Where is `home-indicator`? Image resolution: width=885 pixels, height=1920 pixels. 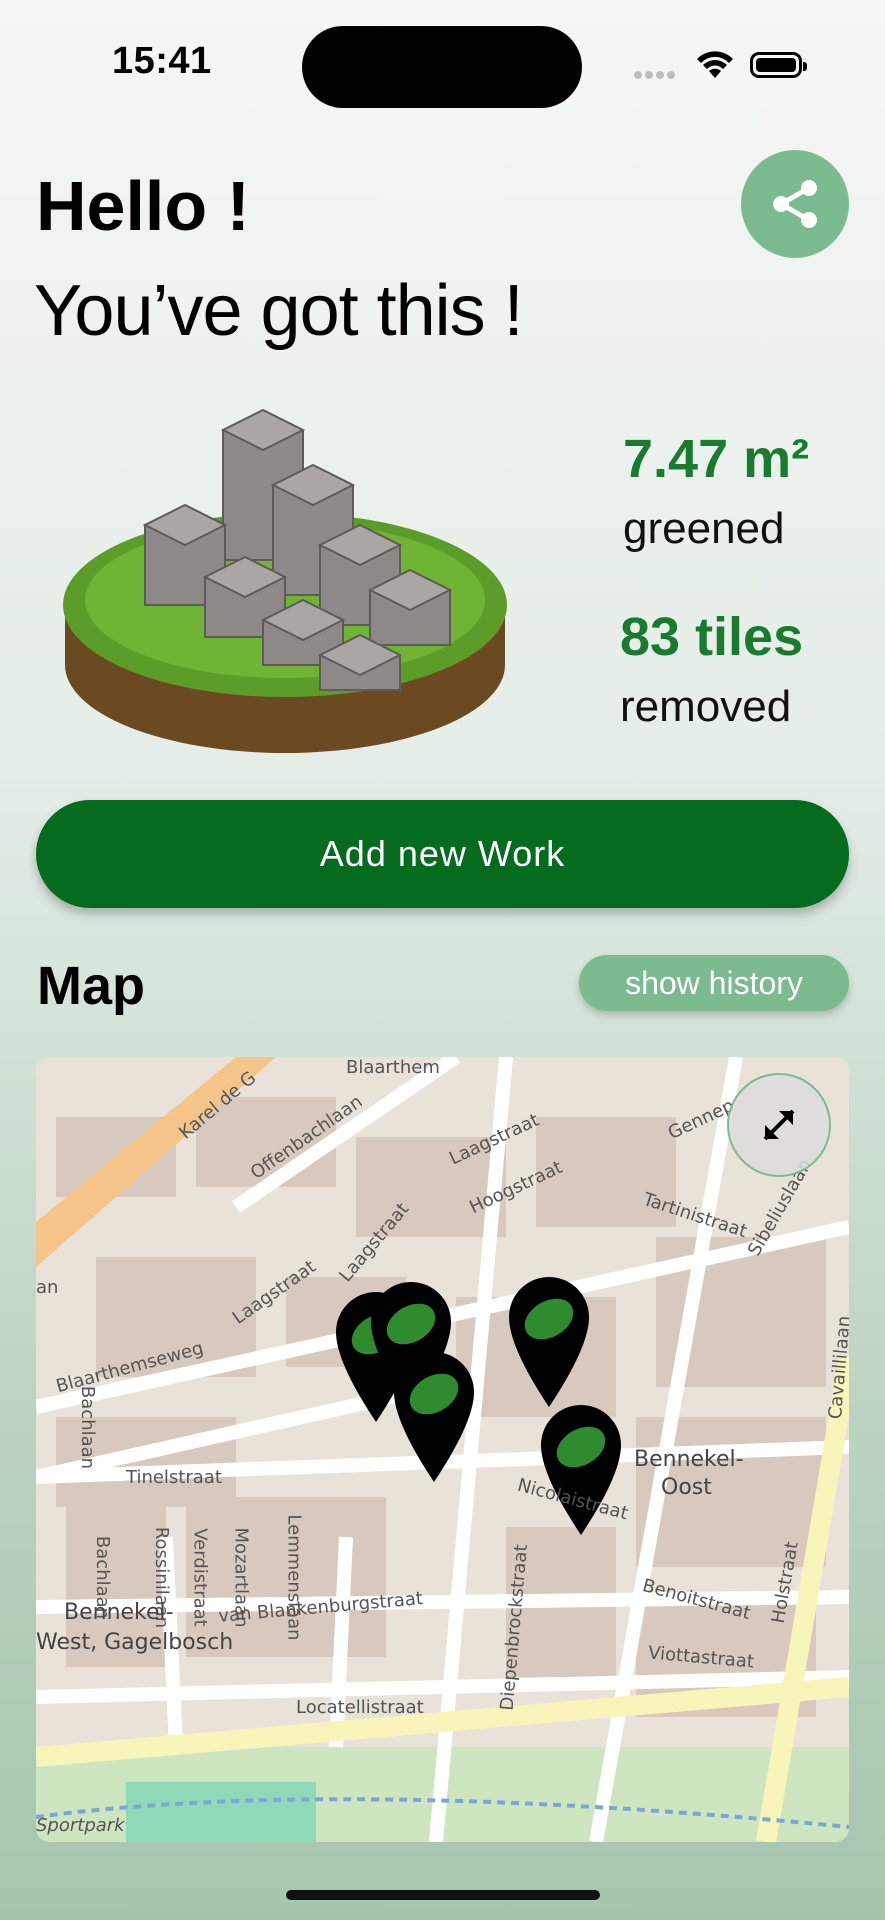
home-indicator is located at coordinates (443, 1895).